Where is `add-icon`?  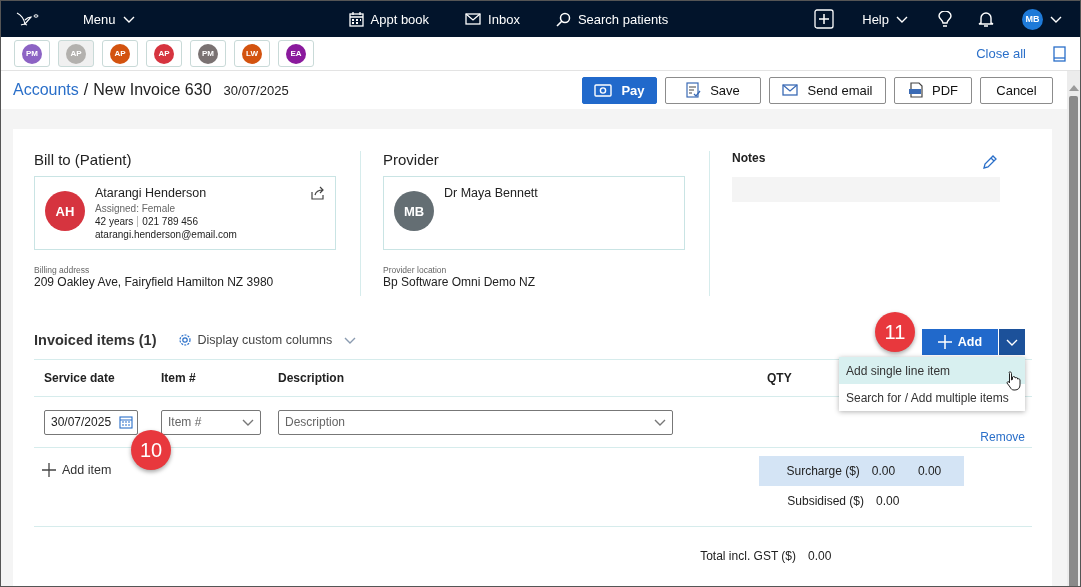
add-icon is located at coordinates (824, 19).